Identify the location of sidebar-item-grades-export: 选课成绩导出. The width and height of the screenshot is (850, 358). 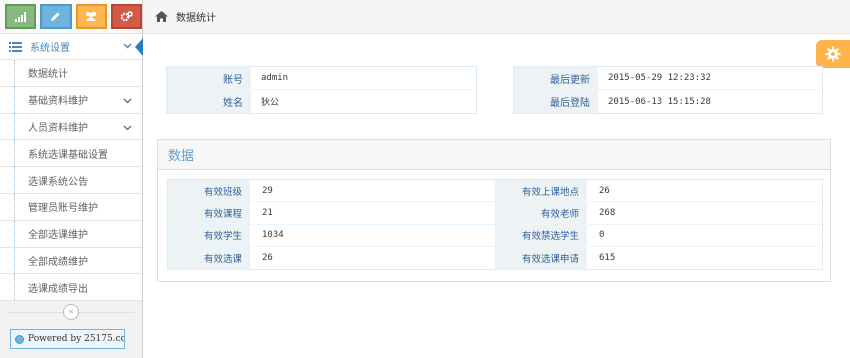
(71, 288).